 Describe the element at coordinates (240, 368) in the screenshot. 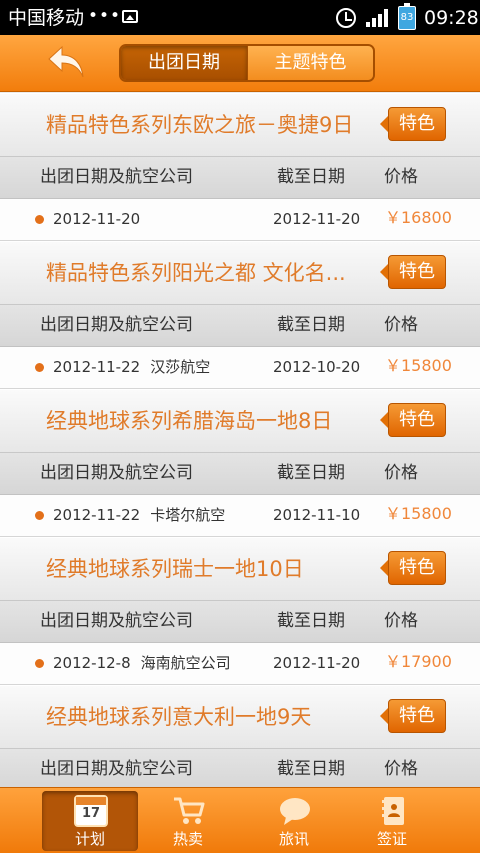

I see `departure-row: 2012-11-22 汉莎航空 2012-10-20 ￥15800` at that location.